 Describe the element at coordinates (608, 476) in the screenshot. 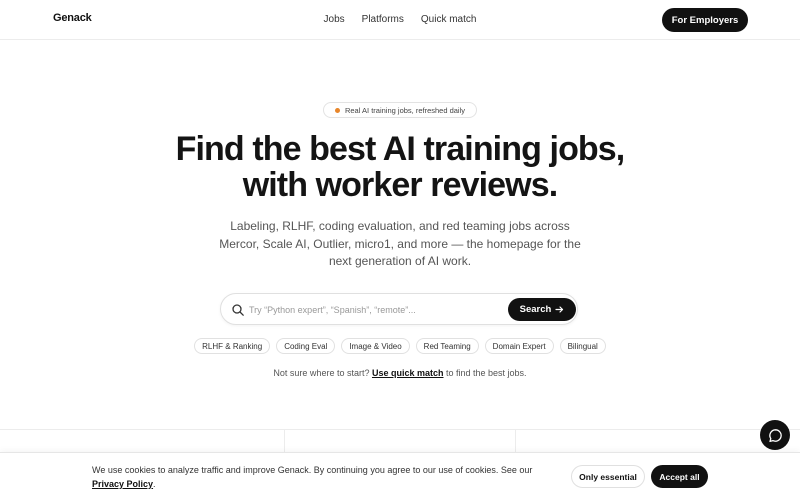

I see `only-essential-button: Only essential` at that location.